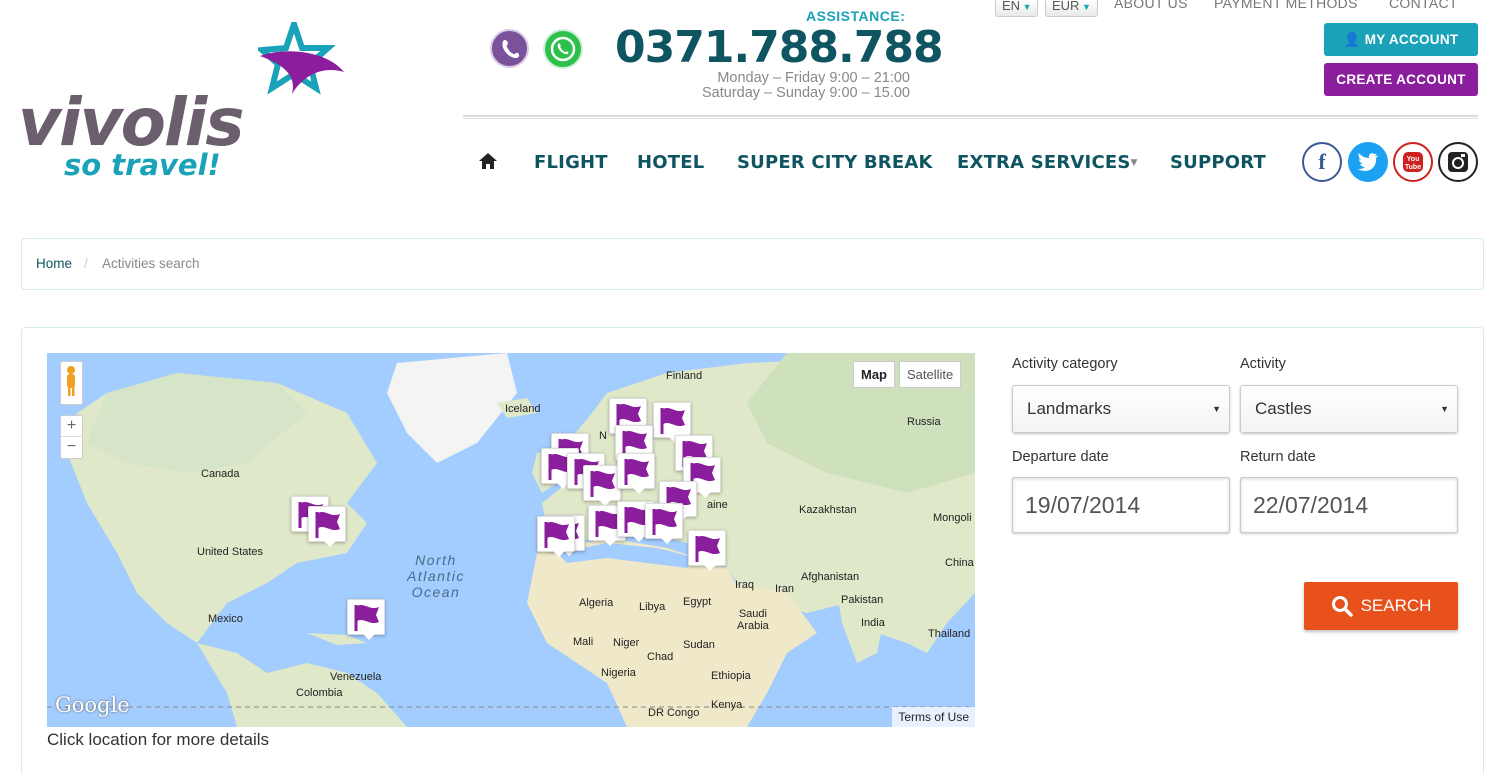 The width and height of the screenshot is (1491, 774). What do you see at coordinates (1286, 5) in the screenshot?
I see `link-payment-methods: PAYMENT METHODS` at bounding box center [1286, 5].